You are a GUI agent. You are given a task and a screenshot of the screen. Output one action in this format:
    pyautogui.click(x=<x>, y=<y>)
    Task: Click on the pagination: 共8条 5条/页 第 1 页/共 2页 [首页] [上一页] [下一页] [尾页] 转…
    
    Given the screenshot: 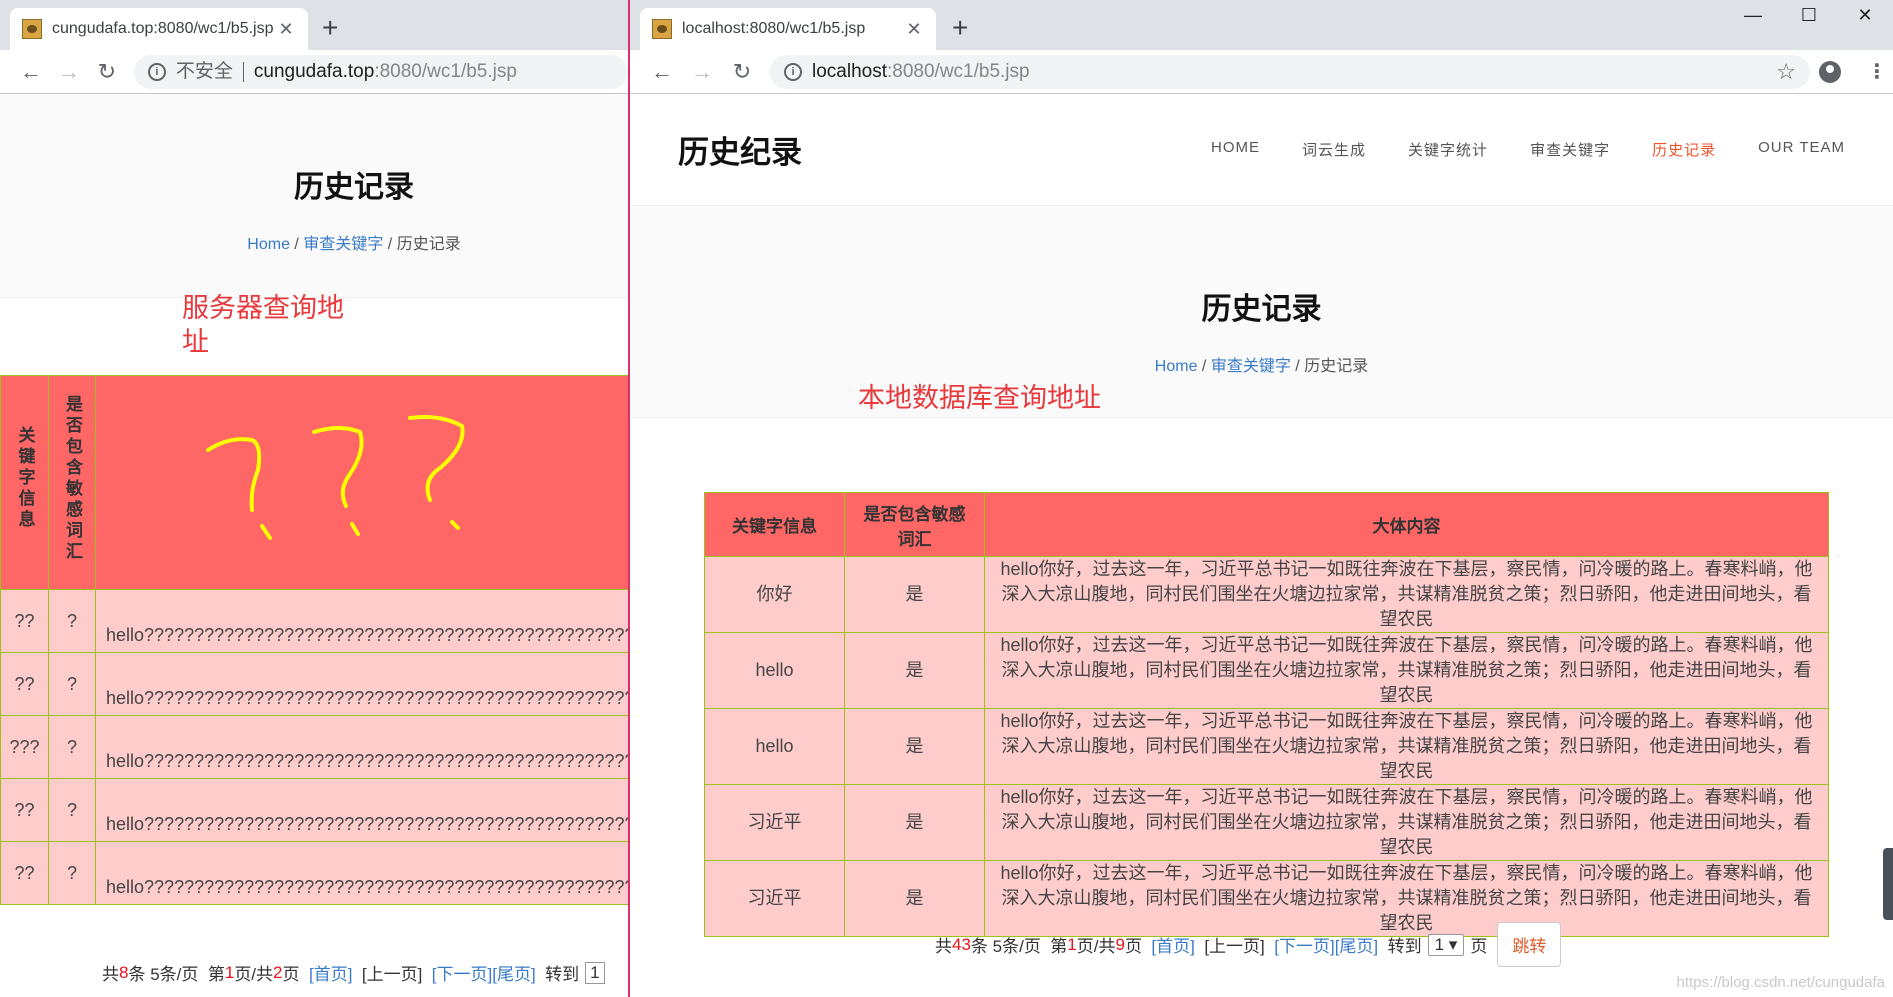 What is the action you would take?
    pyautogui.click(x=353, y=972)
    